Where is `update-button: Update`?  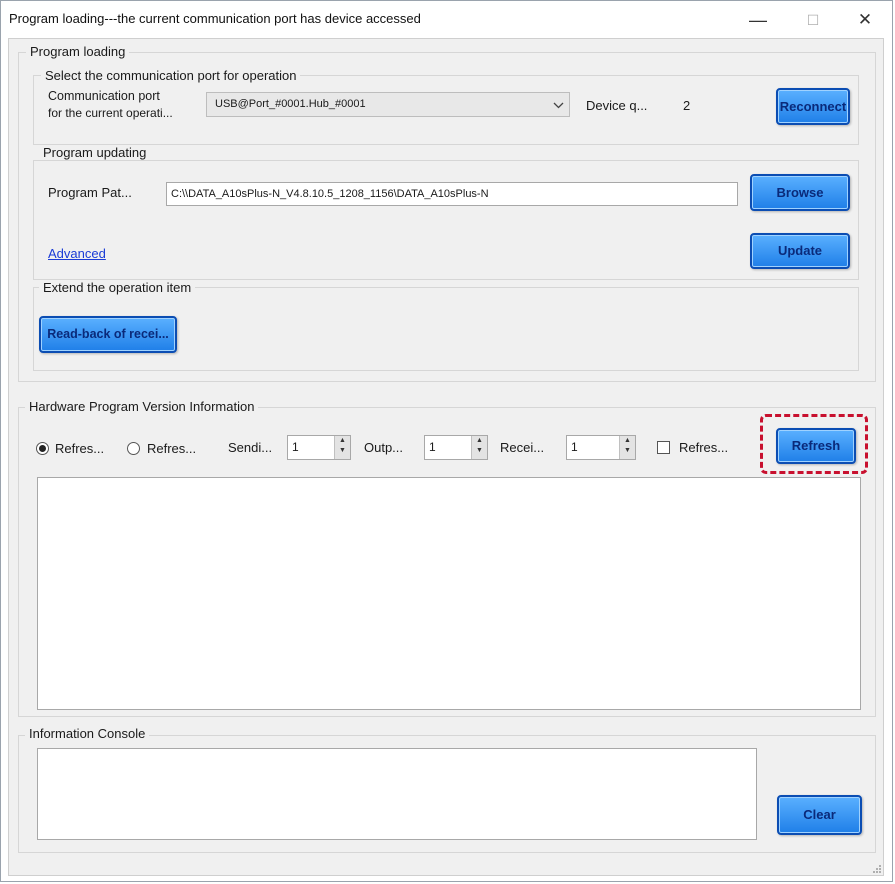
update-button: Update is located at coordinates (800, 251).